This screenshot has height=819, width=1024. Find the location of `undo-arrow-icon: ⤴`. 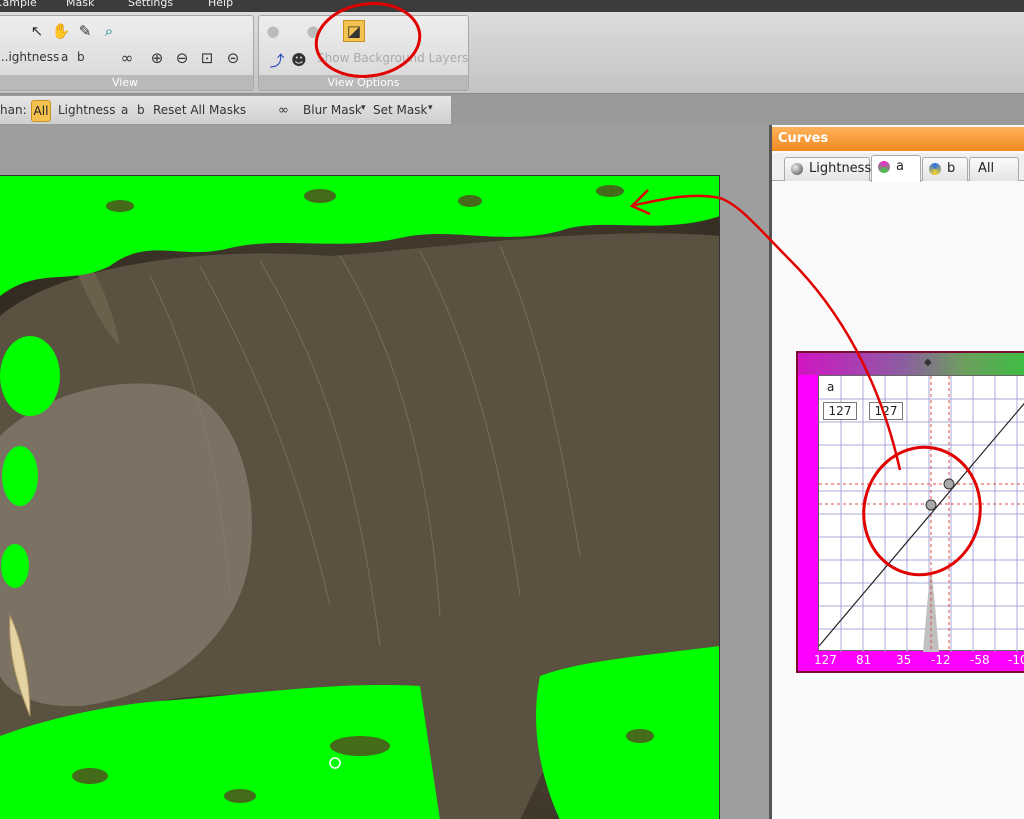

undo-arrow-icon: ⤴ is located at coordinates (277, 60).